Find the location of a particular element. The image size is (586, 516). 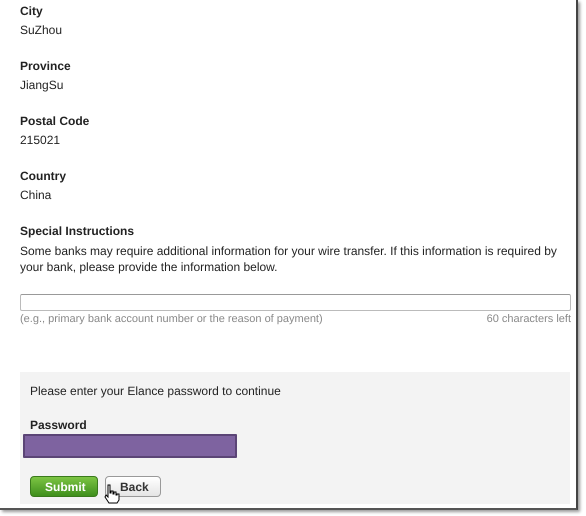

section-label: Special Instructions is located at coordinates (77, 231).